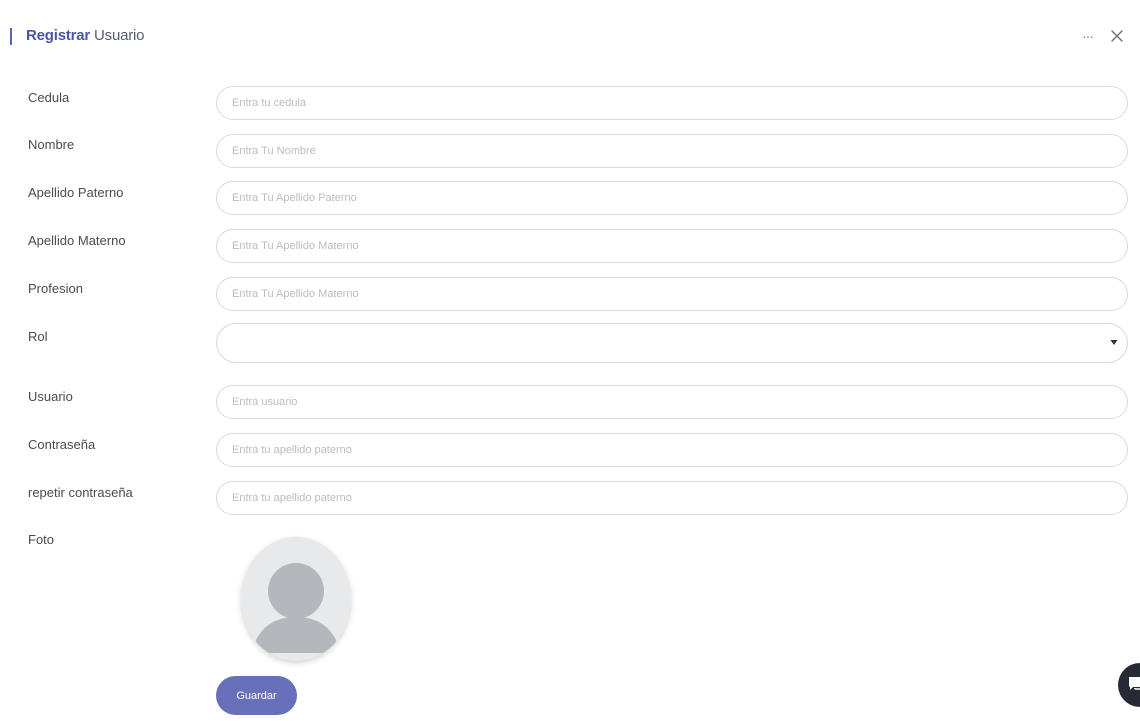 The image size is (1140, 721). What do you see at coordinates (77, 240) in the screenshot?
I see `apellido-materno-label: Apellido Materno` at bounding box center [77, 240].